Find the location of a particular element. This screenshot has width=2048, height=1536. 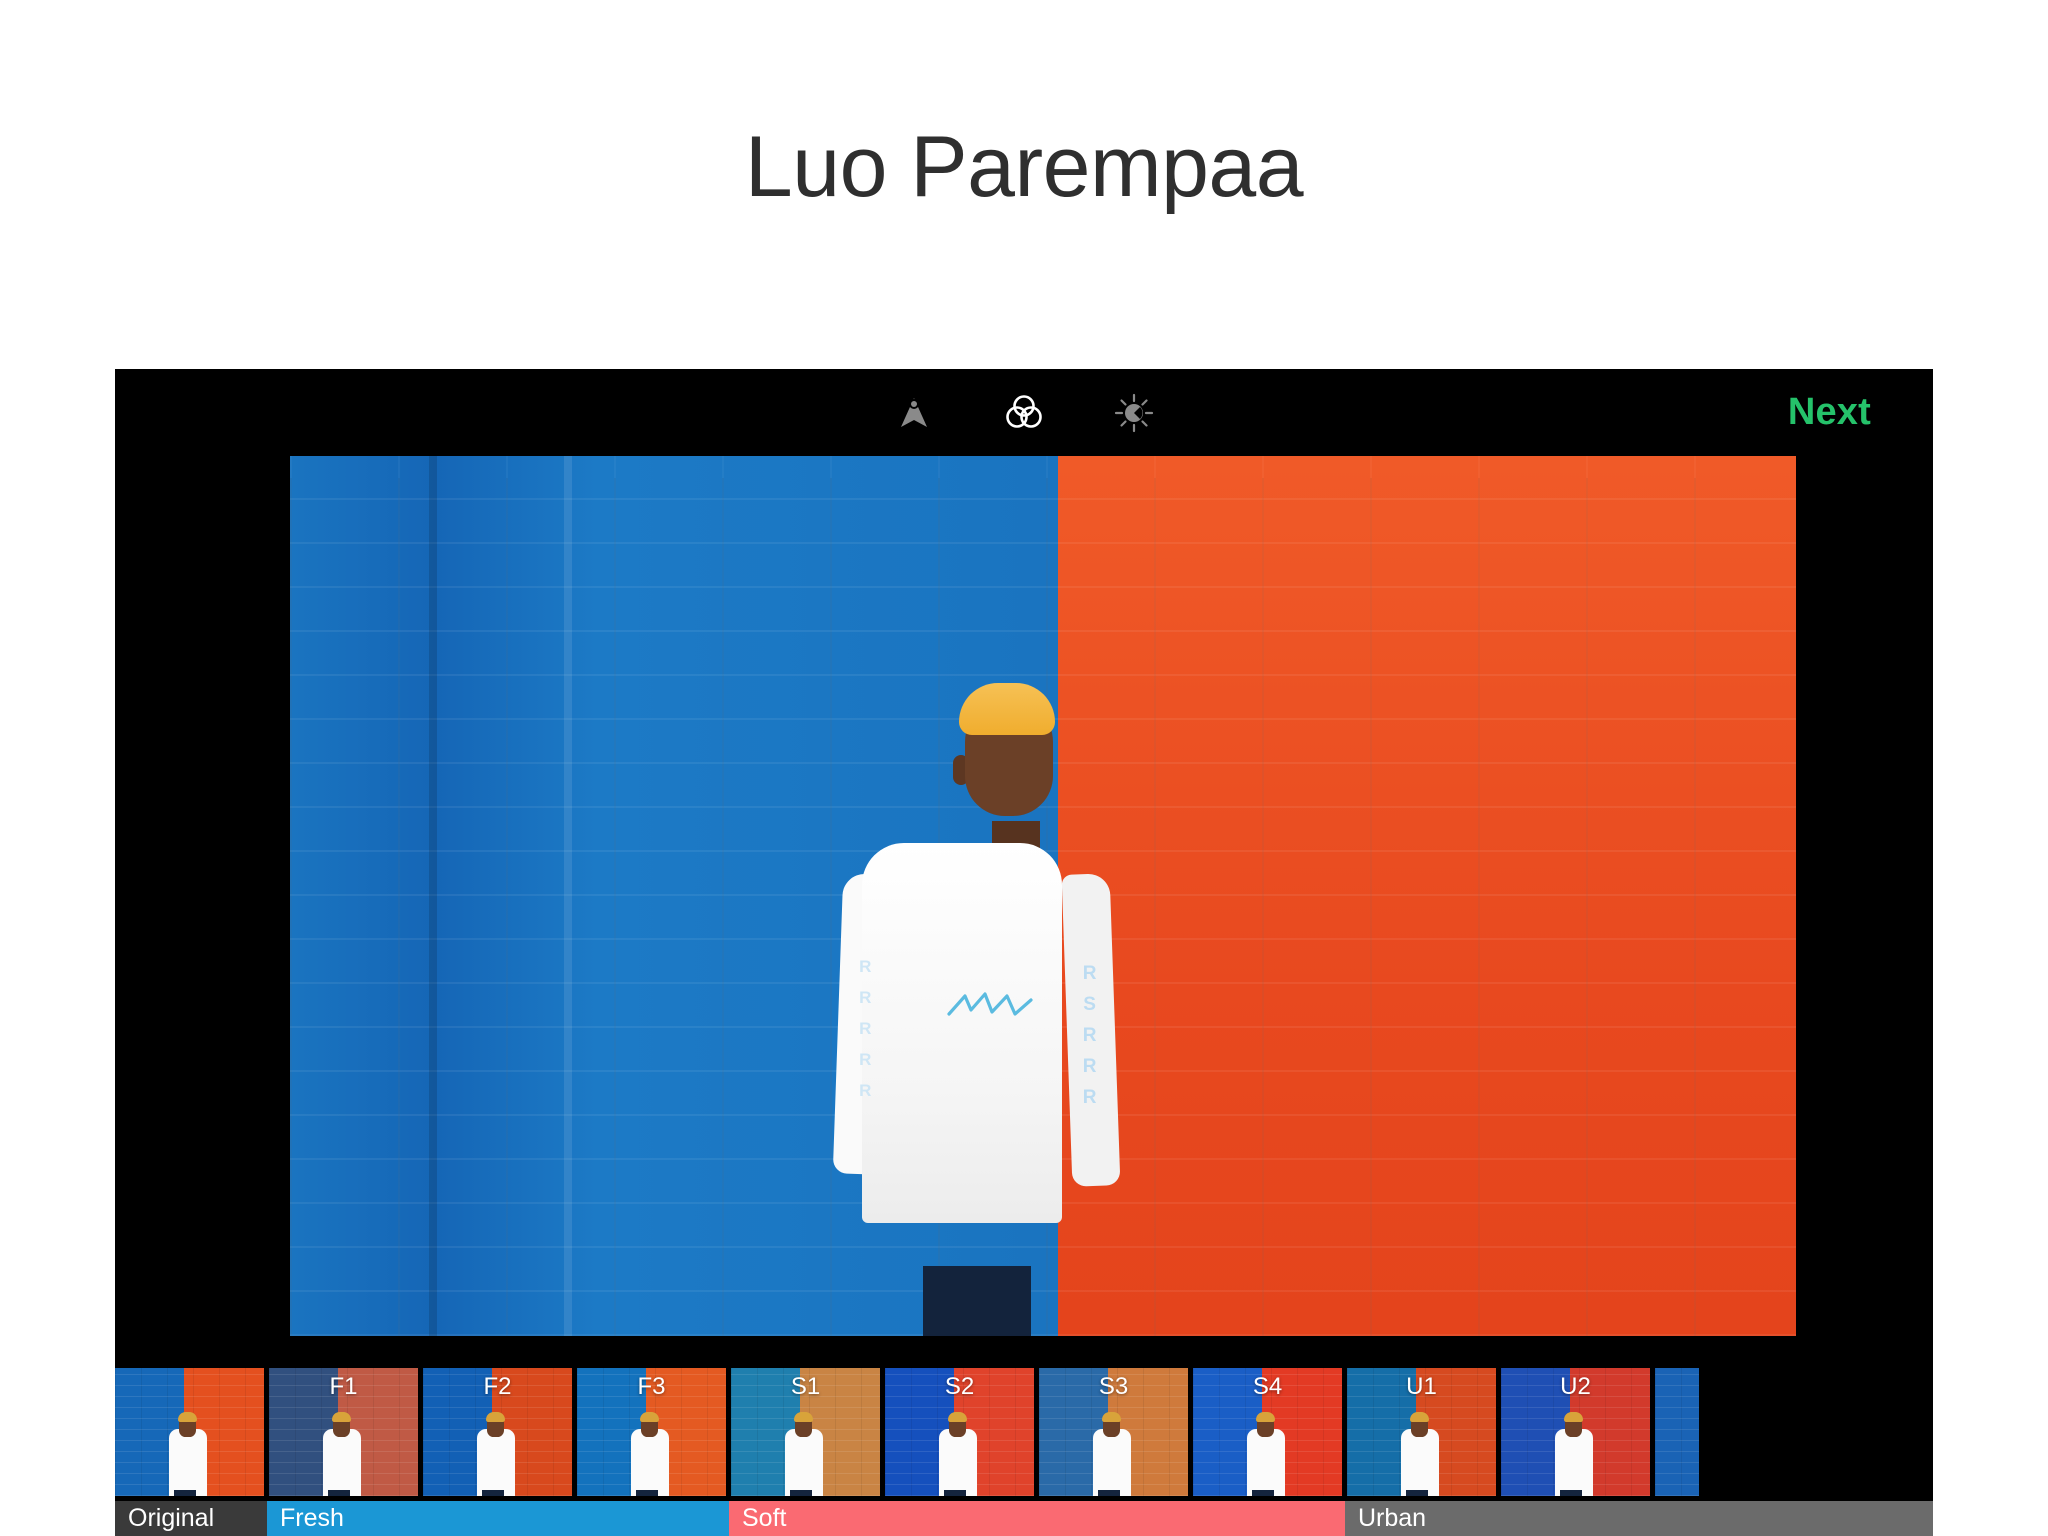

thumb-person is located at coordinates (189, 1432).